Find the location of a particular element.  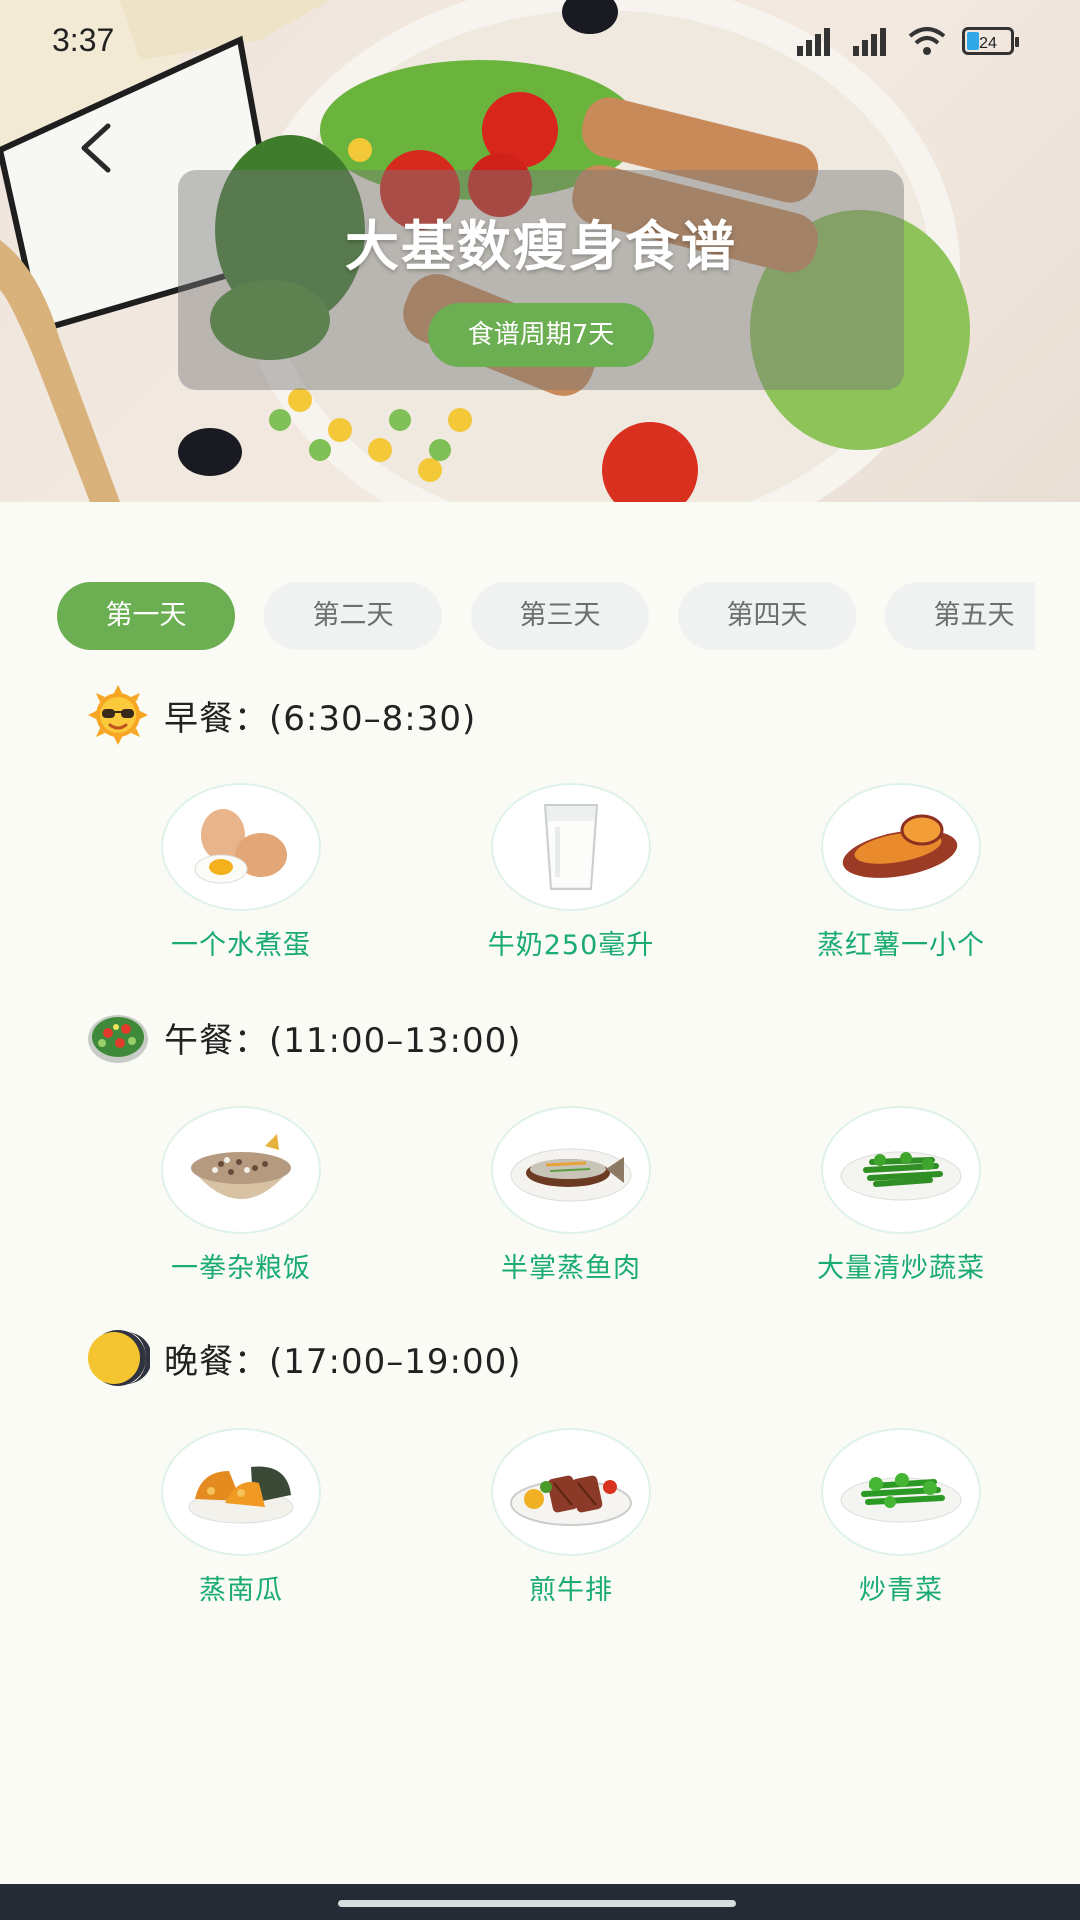

status-bar: 3:37 24 is located at coordinates (540, 42).